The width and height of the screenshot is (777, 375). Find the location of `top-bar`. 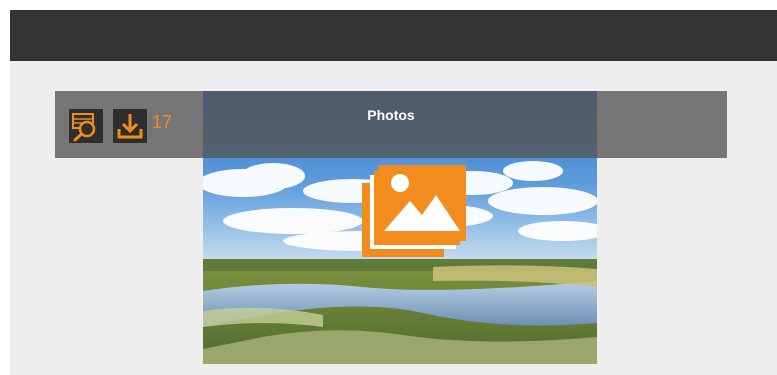

top-bar is located at coordinates (393, 35).